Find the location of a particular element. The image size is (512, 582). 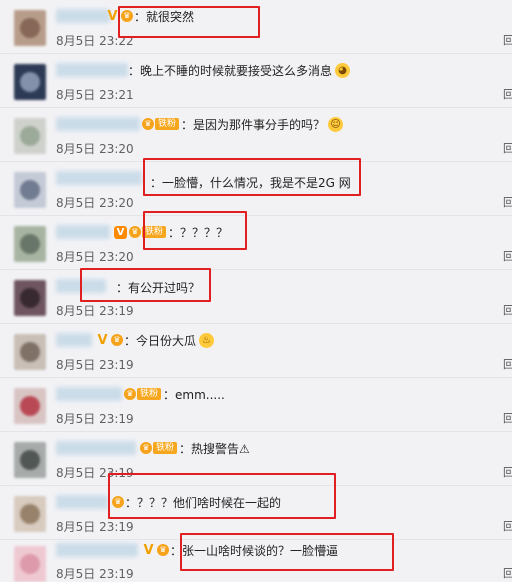

comment-row: V ♛ ：就很突然 8月5日 23:22 回 is located at coordinates (256, 27).